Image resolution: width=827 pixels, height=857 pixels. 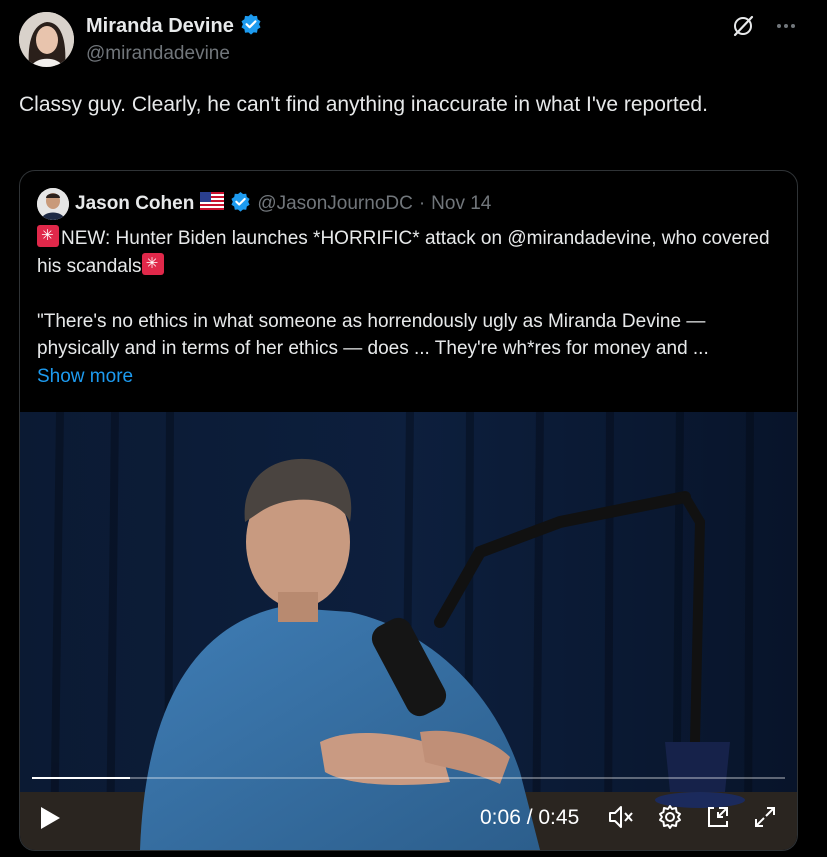 I want to click on quoted-author-name: Jason Cohen, so click(x=134, y=204).